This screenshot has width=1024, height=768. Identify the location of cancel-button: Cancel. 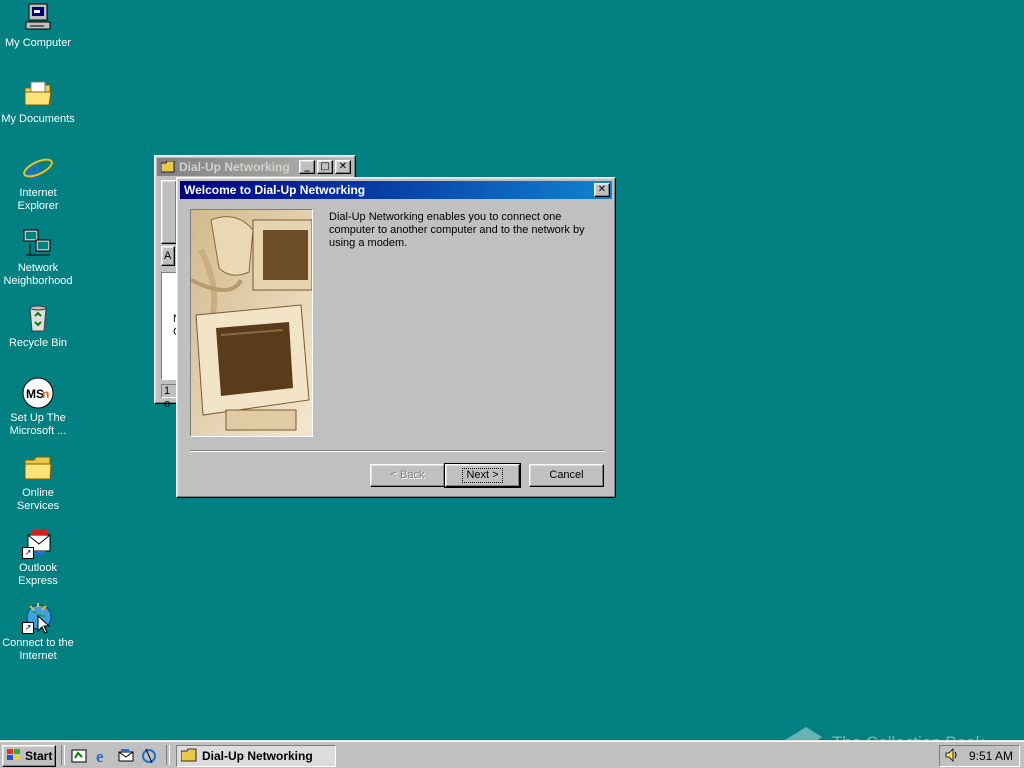
(566, 475).